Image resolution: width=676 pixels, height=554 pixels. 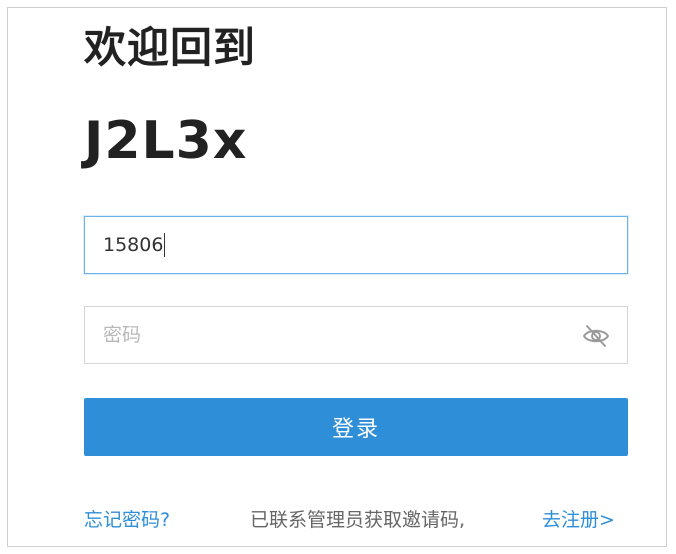 I want to click on phone-value: 15806, so click(x=133, y=245).